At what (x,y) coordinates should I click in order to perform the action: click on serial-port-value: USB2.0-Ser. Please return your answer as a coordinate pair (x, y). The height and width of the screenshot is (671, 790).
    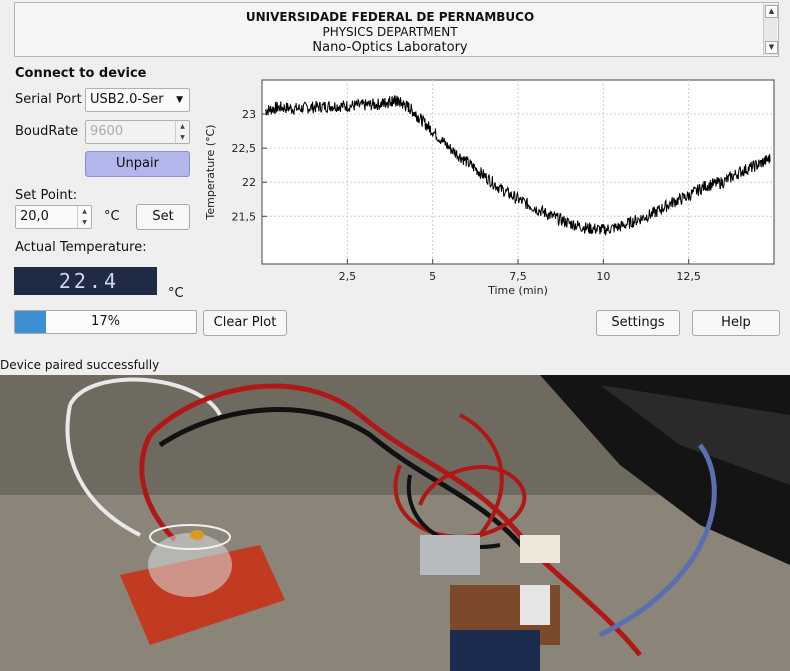
    Looking at the image, I should click on (127, 99).